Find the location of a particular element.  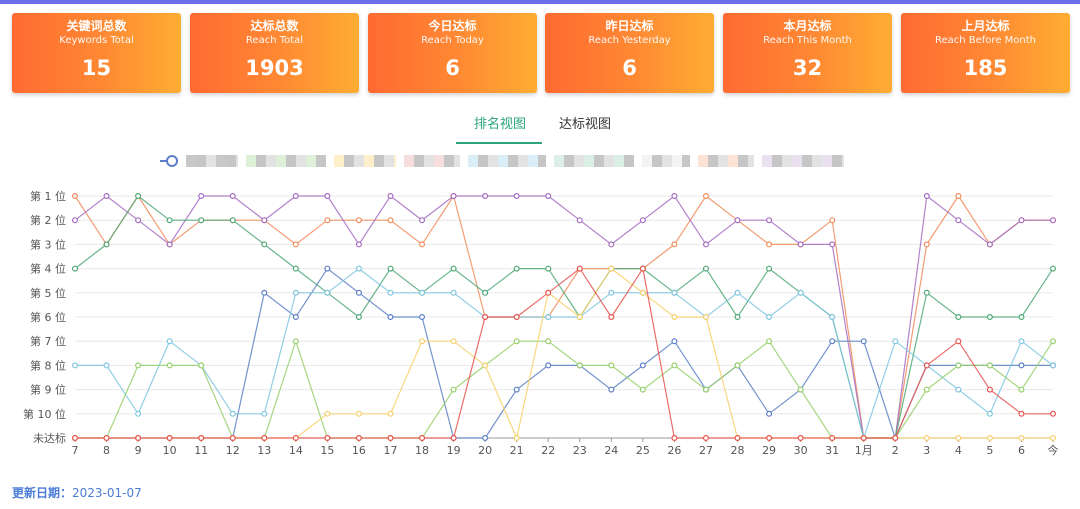

x-tick-label: 15 is located at coordinates (327, 450).